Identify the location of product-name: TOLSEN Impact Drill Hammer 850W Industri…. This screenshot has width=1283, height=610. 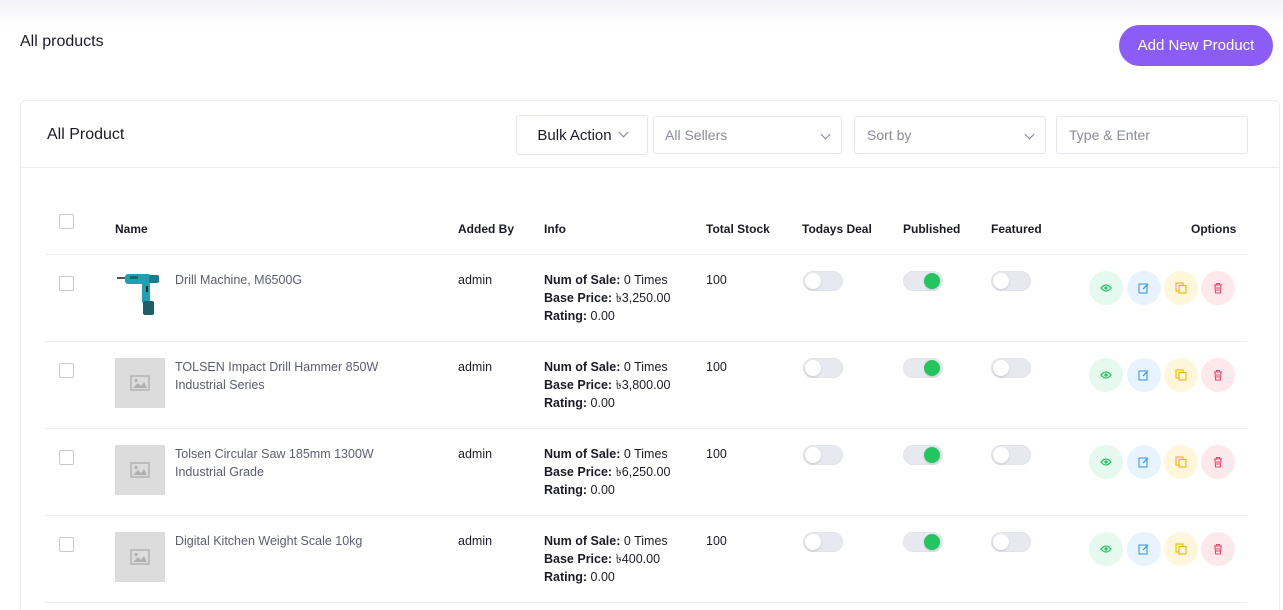
(290, 376).